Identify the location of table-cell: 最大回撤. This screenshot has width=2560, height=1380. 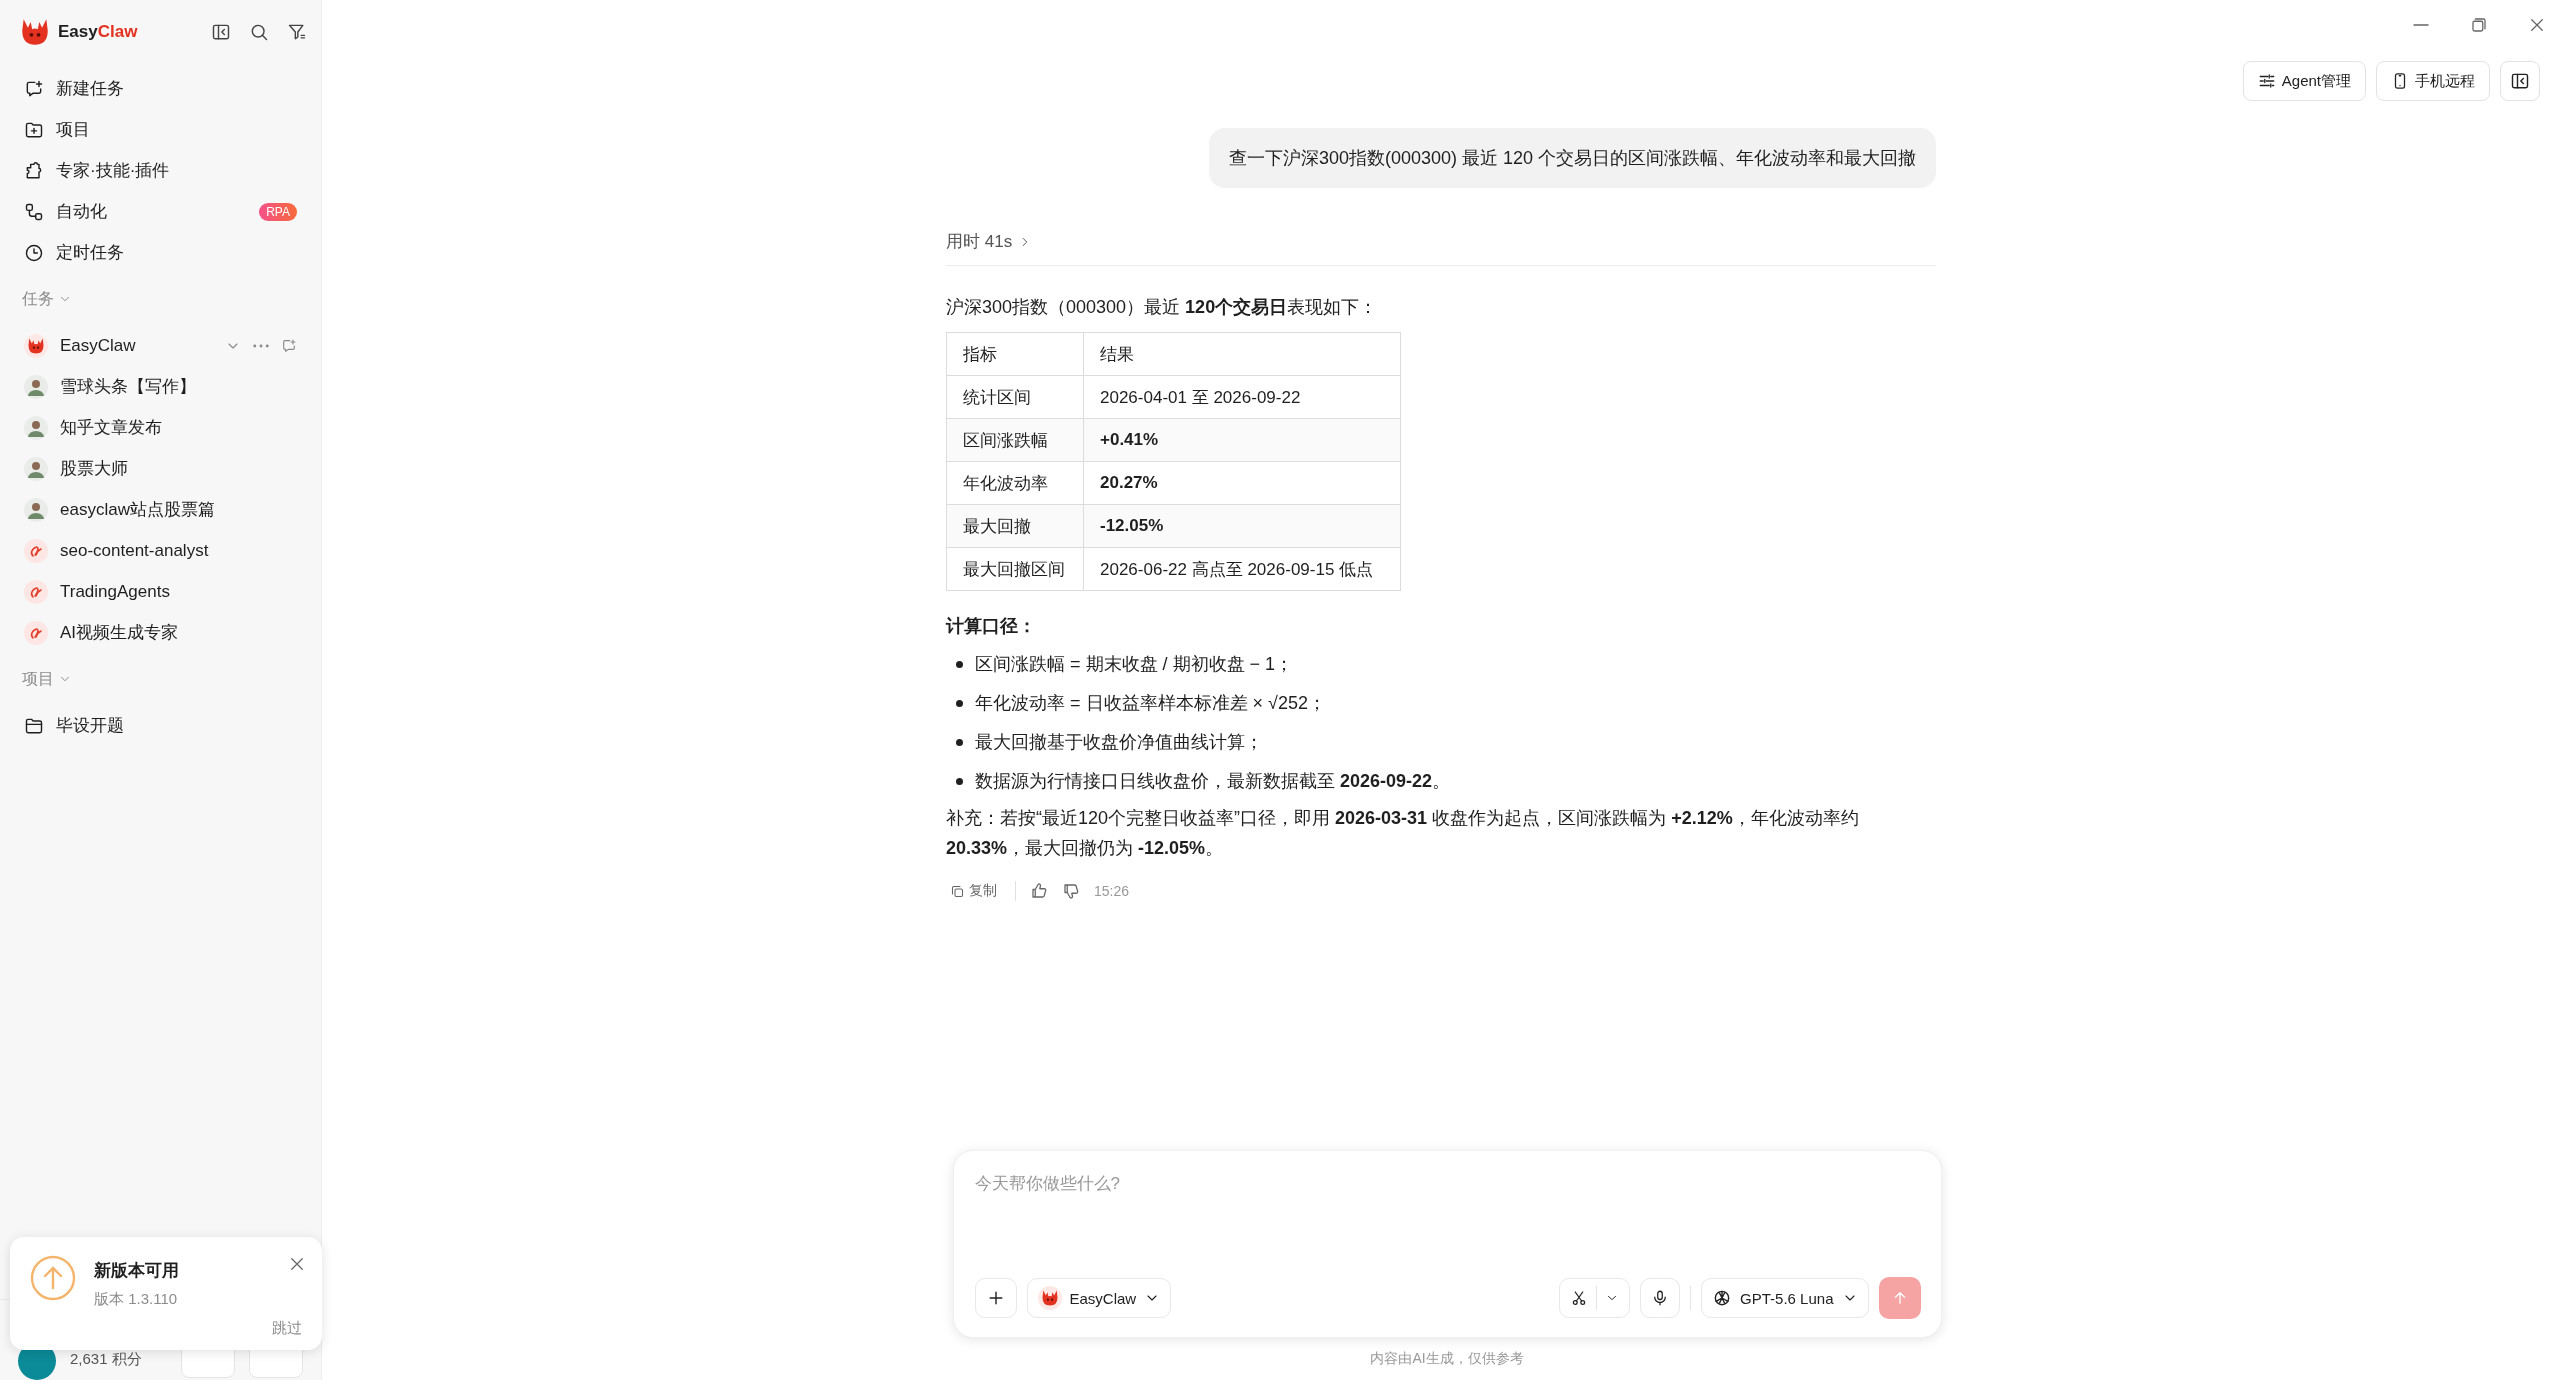
(1015, 526).